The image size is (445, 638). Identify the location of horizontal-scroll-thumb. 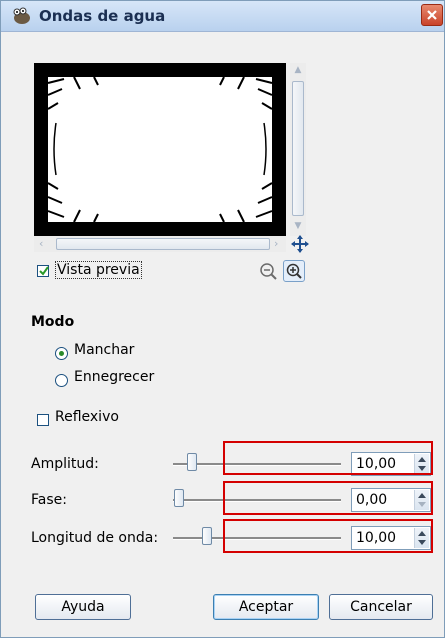
(163, 244).